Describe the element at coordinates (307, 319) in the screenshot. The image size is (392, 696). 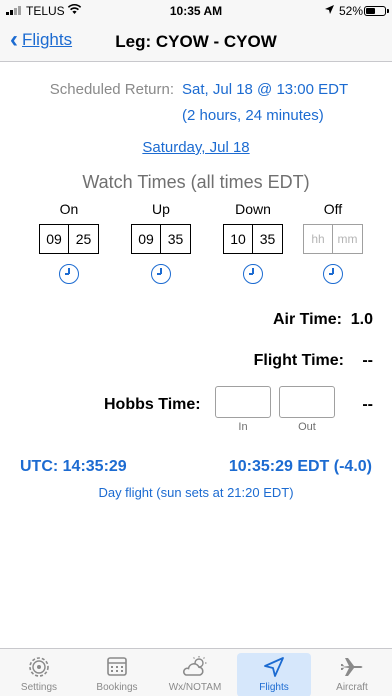
I see `air-time-label: Air Time:` at that location.